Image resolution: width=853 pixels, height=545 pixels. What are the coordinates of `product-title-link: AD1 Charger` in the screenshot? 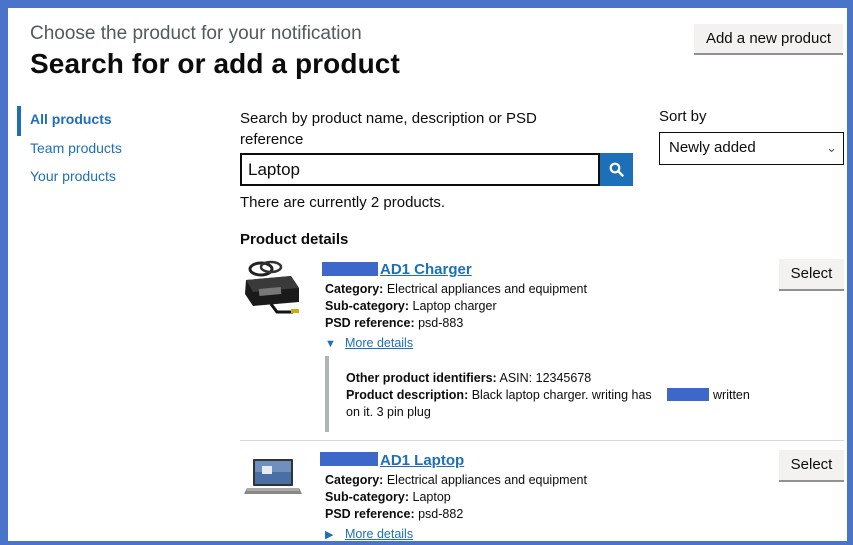 It's located at (426, 269).